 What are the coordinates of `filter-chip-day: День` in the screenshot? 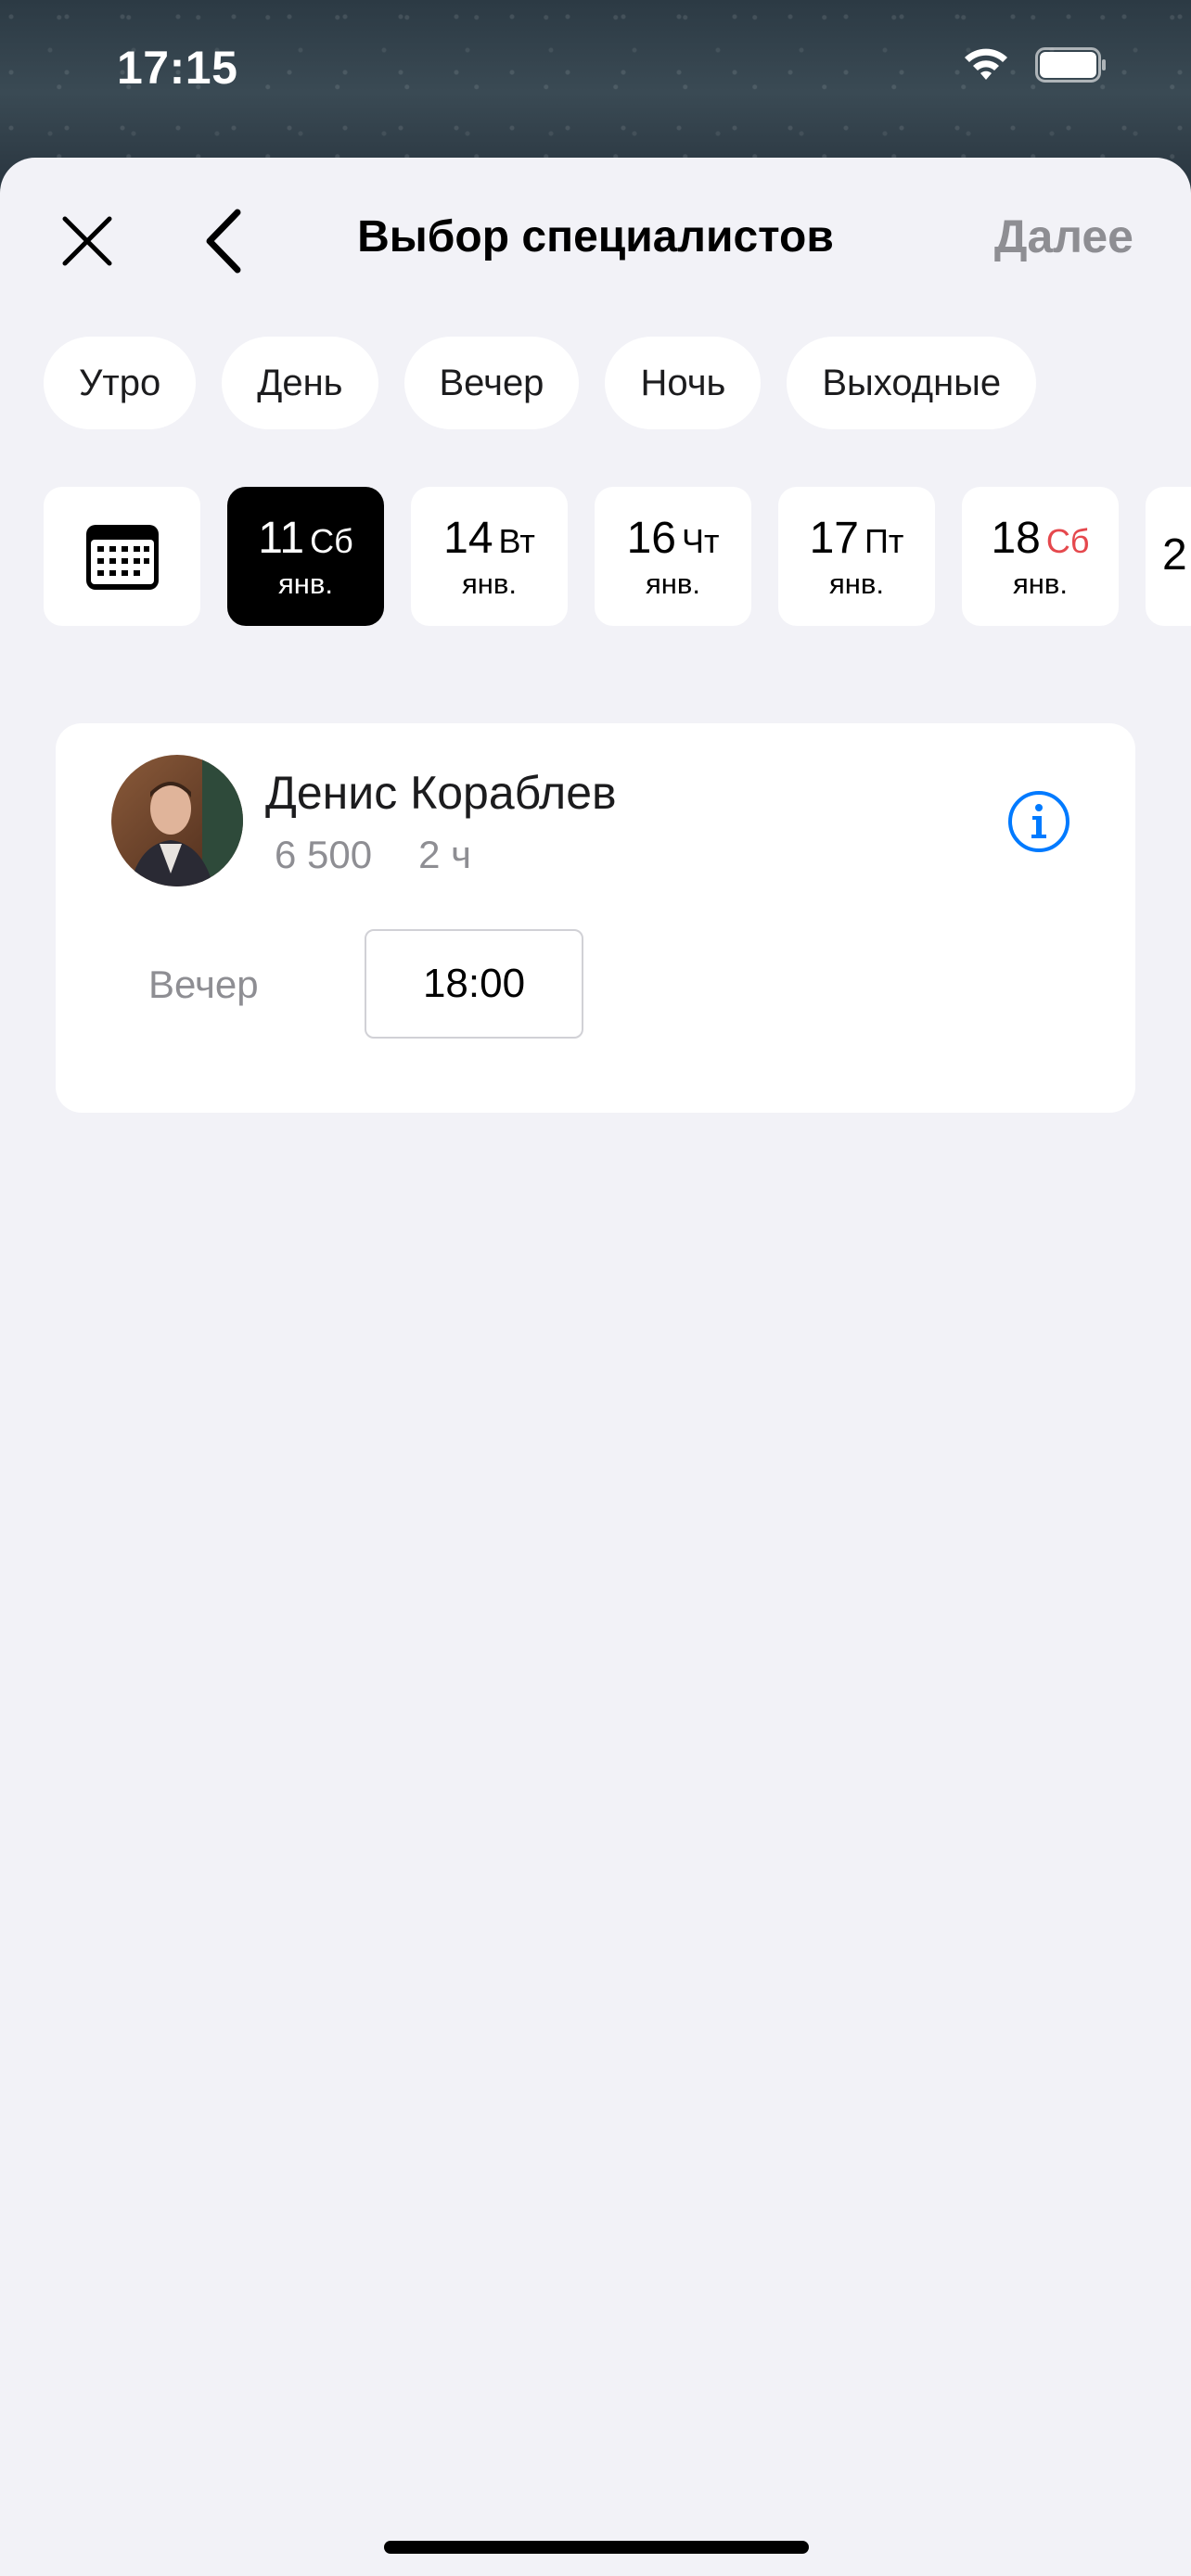 It's located at (300, 383).